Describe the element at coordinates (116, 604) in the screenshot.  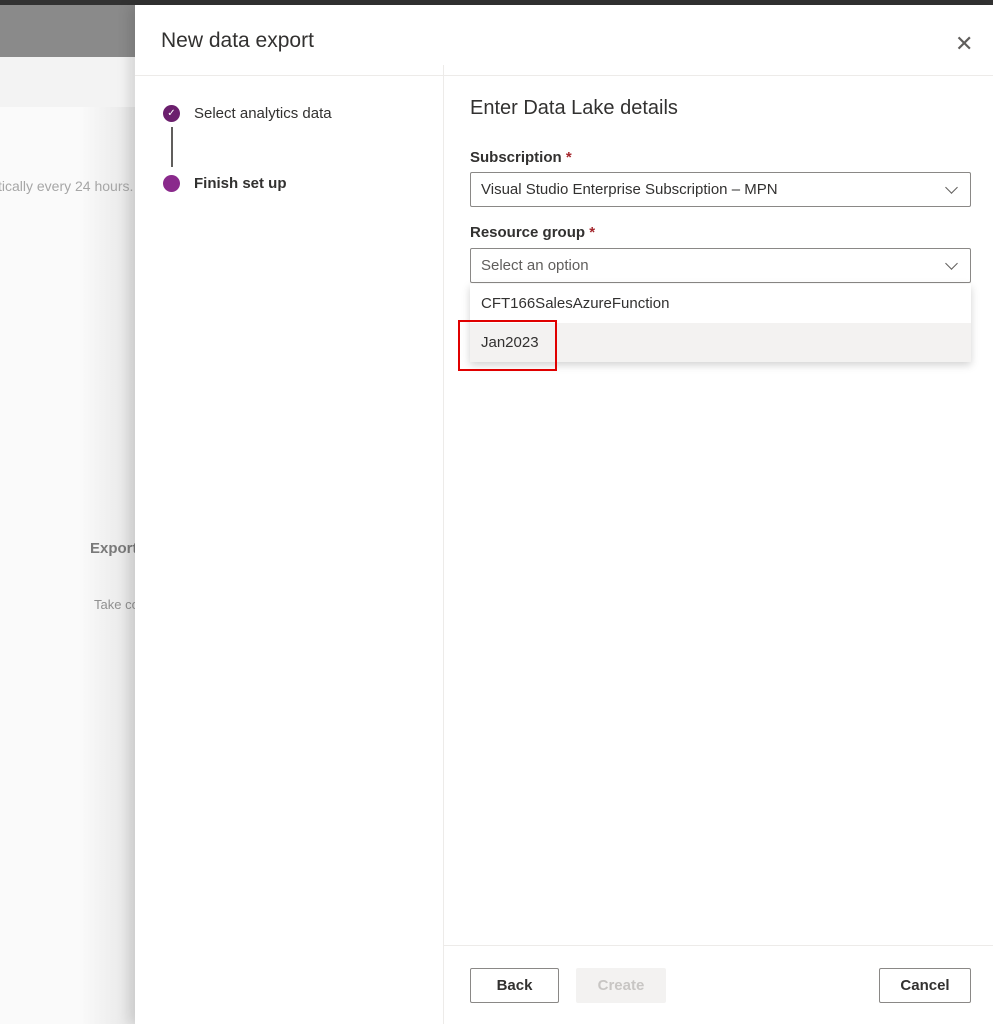
I see `background-card-text: Take co` at that location.